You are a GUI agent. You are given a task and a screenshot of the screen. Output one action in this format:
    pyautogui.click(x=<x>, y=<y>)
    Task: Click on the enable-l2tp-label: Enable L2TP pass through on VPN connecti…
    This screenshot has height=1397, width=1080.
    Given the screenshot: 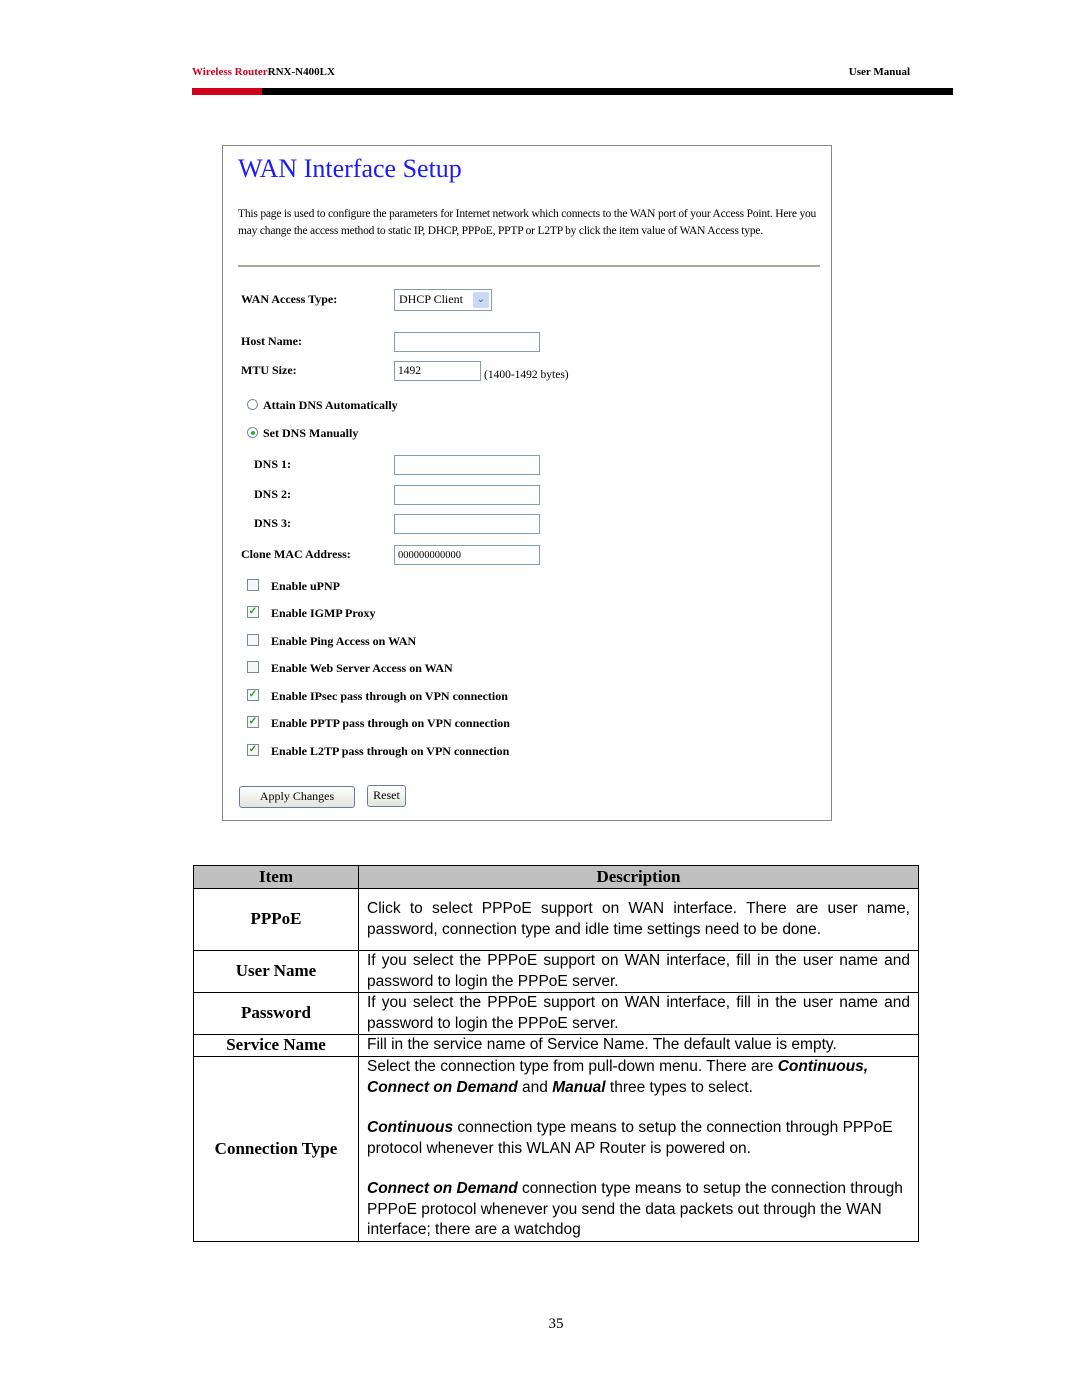 What is the action you would take?
    pyautogui.click(x=390, y=751)
    